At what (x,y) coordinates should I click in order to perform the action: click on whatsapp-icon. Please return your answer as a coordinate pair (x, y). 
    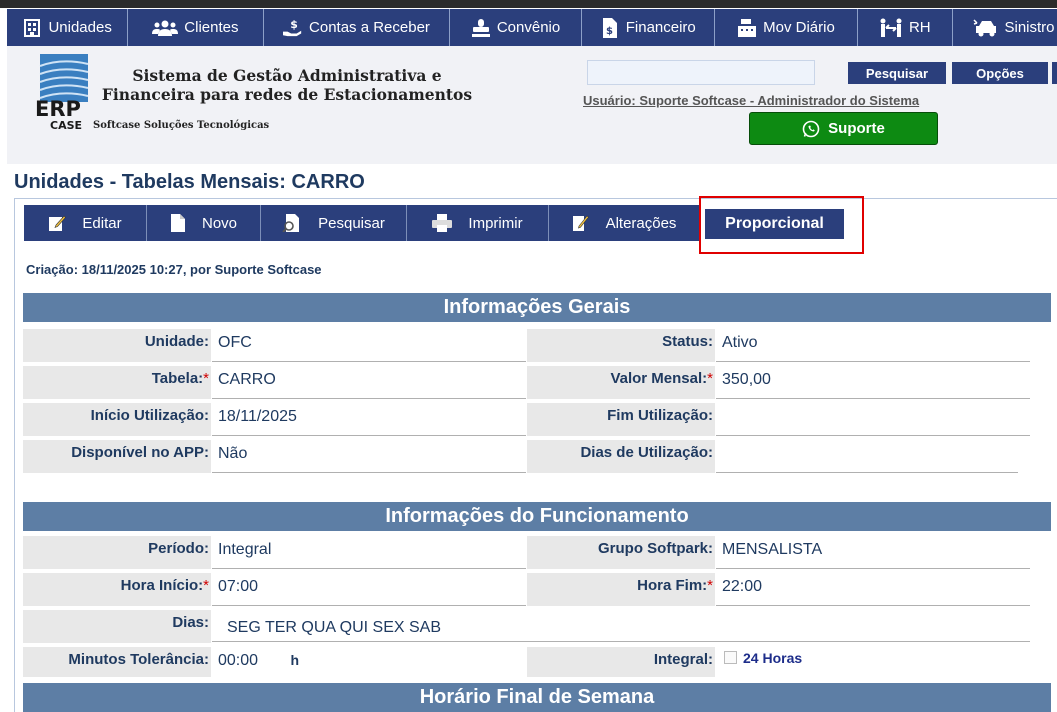
    Looking at the image, I should click on (811, 129).